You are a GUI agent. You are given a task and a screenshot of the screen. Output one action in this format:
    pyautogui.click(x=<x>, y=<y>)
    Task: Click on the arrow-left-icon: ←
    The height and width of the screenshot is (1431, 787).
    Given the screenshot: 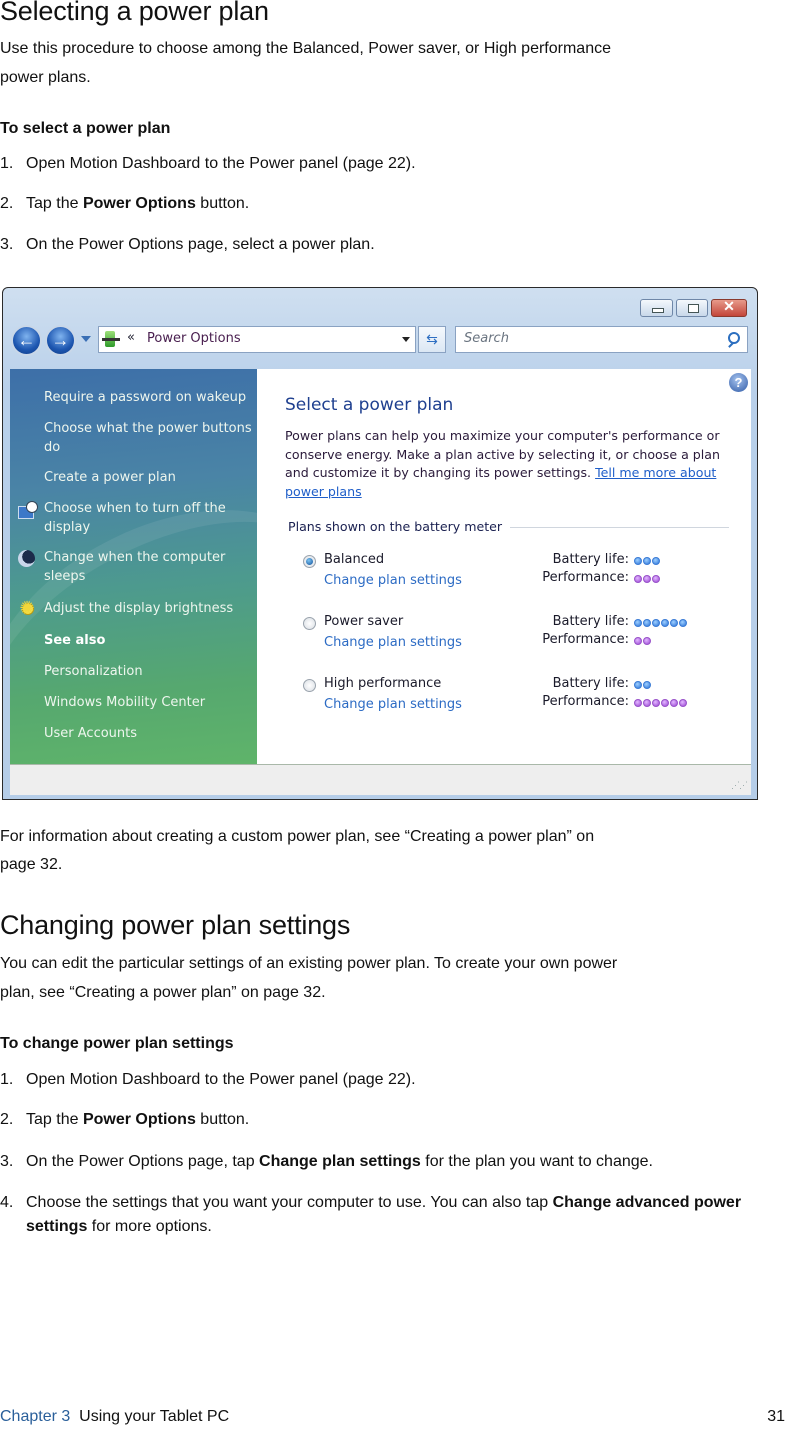 What is the action you would take?
    pyautogui.click(x=26, y=340)
    